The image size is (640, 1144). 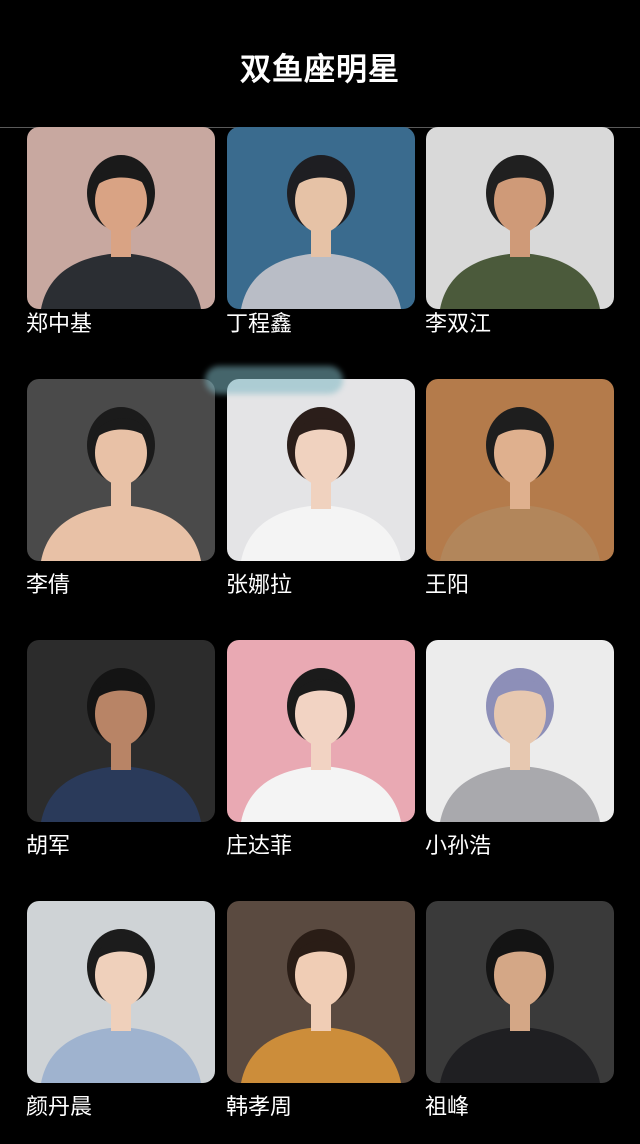 I want to click on celebrity-name: 韩孝周, so click(x=259, y=1108).